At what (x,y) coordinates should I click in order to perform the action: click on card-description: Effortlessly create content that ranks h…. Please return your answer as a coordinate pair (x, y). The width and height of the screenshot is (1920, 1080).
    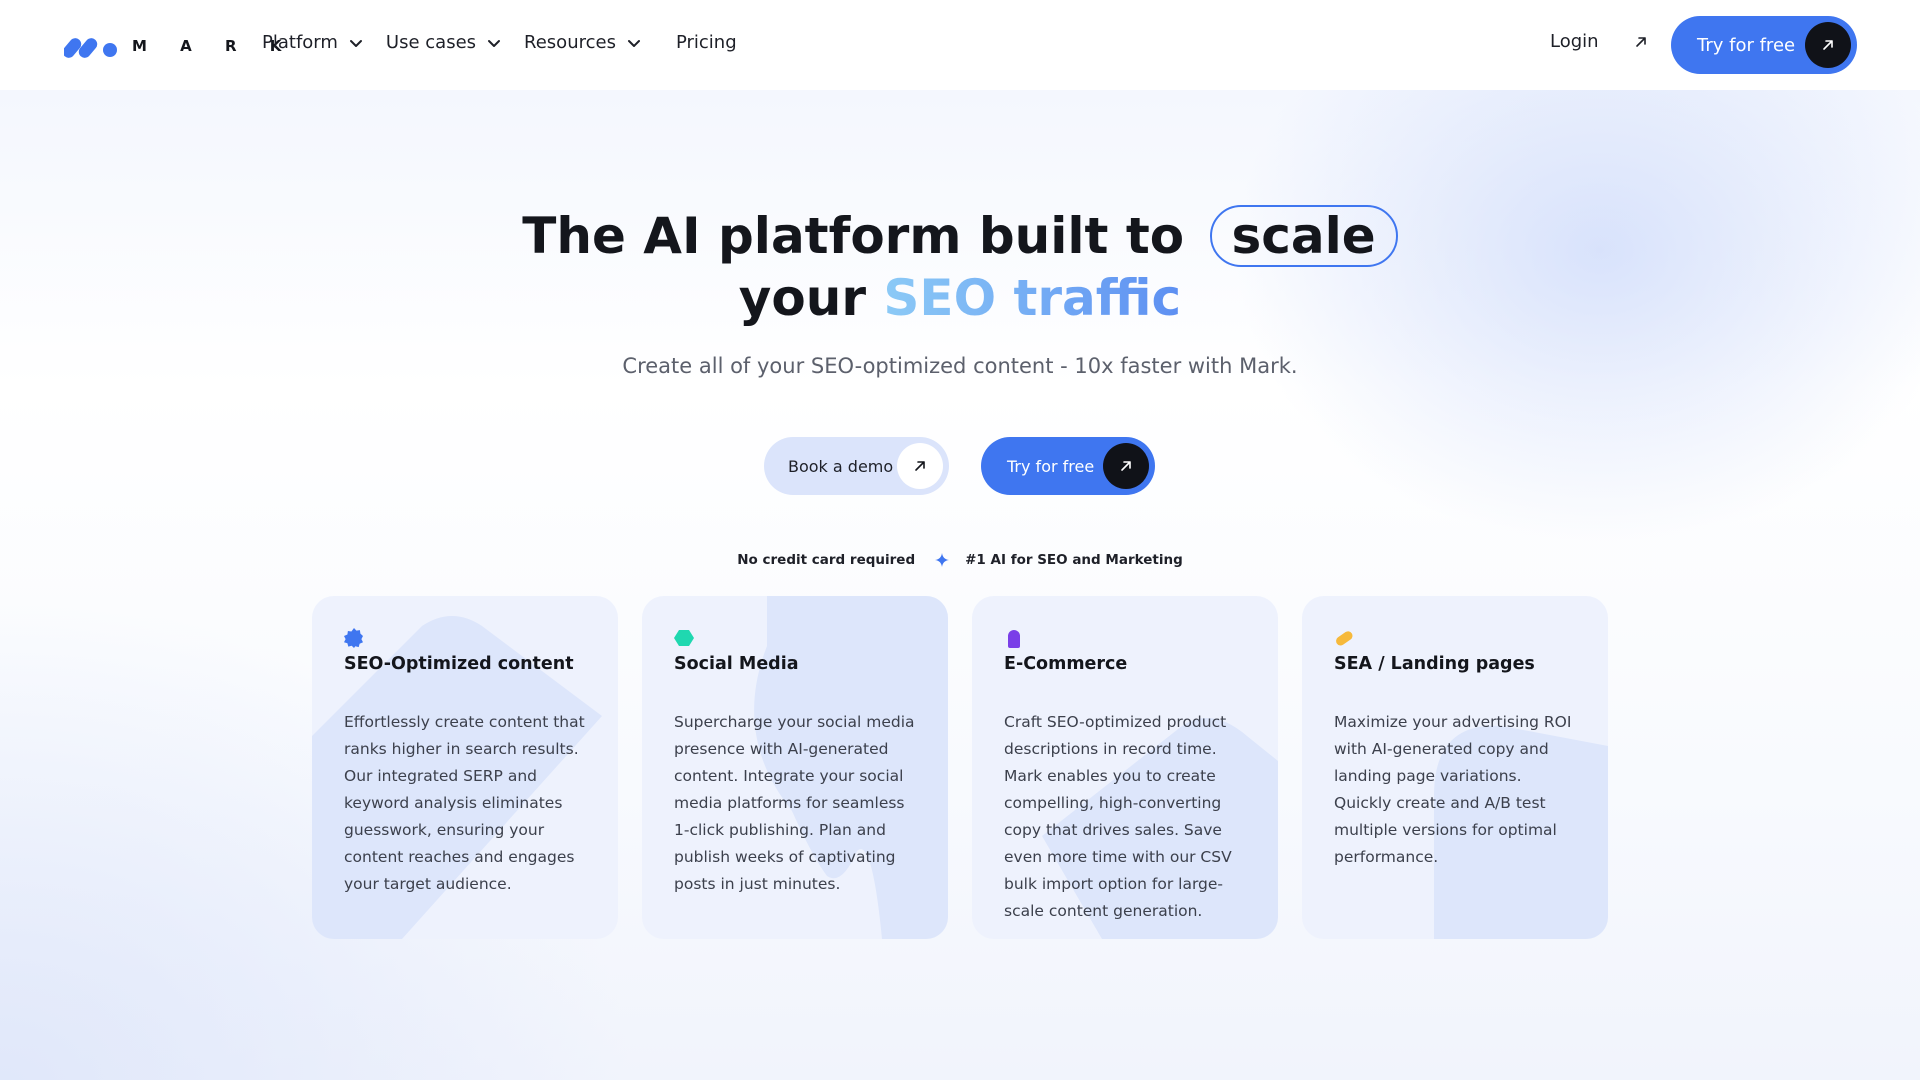
    Looking at the image, I should click on (464, 803).